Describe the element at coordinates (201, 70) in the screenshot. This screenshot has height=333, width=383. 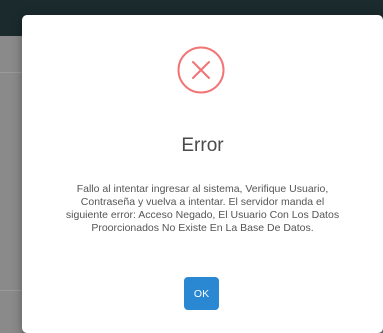
I see `error-x-icon` at that location.